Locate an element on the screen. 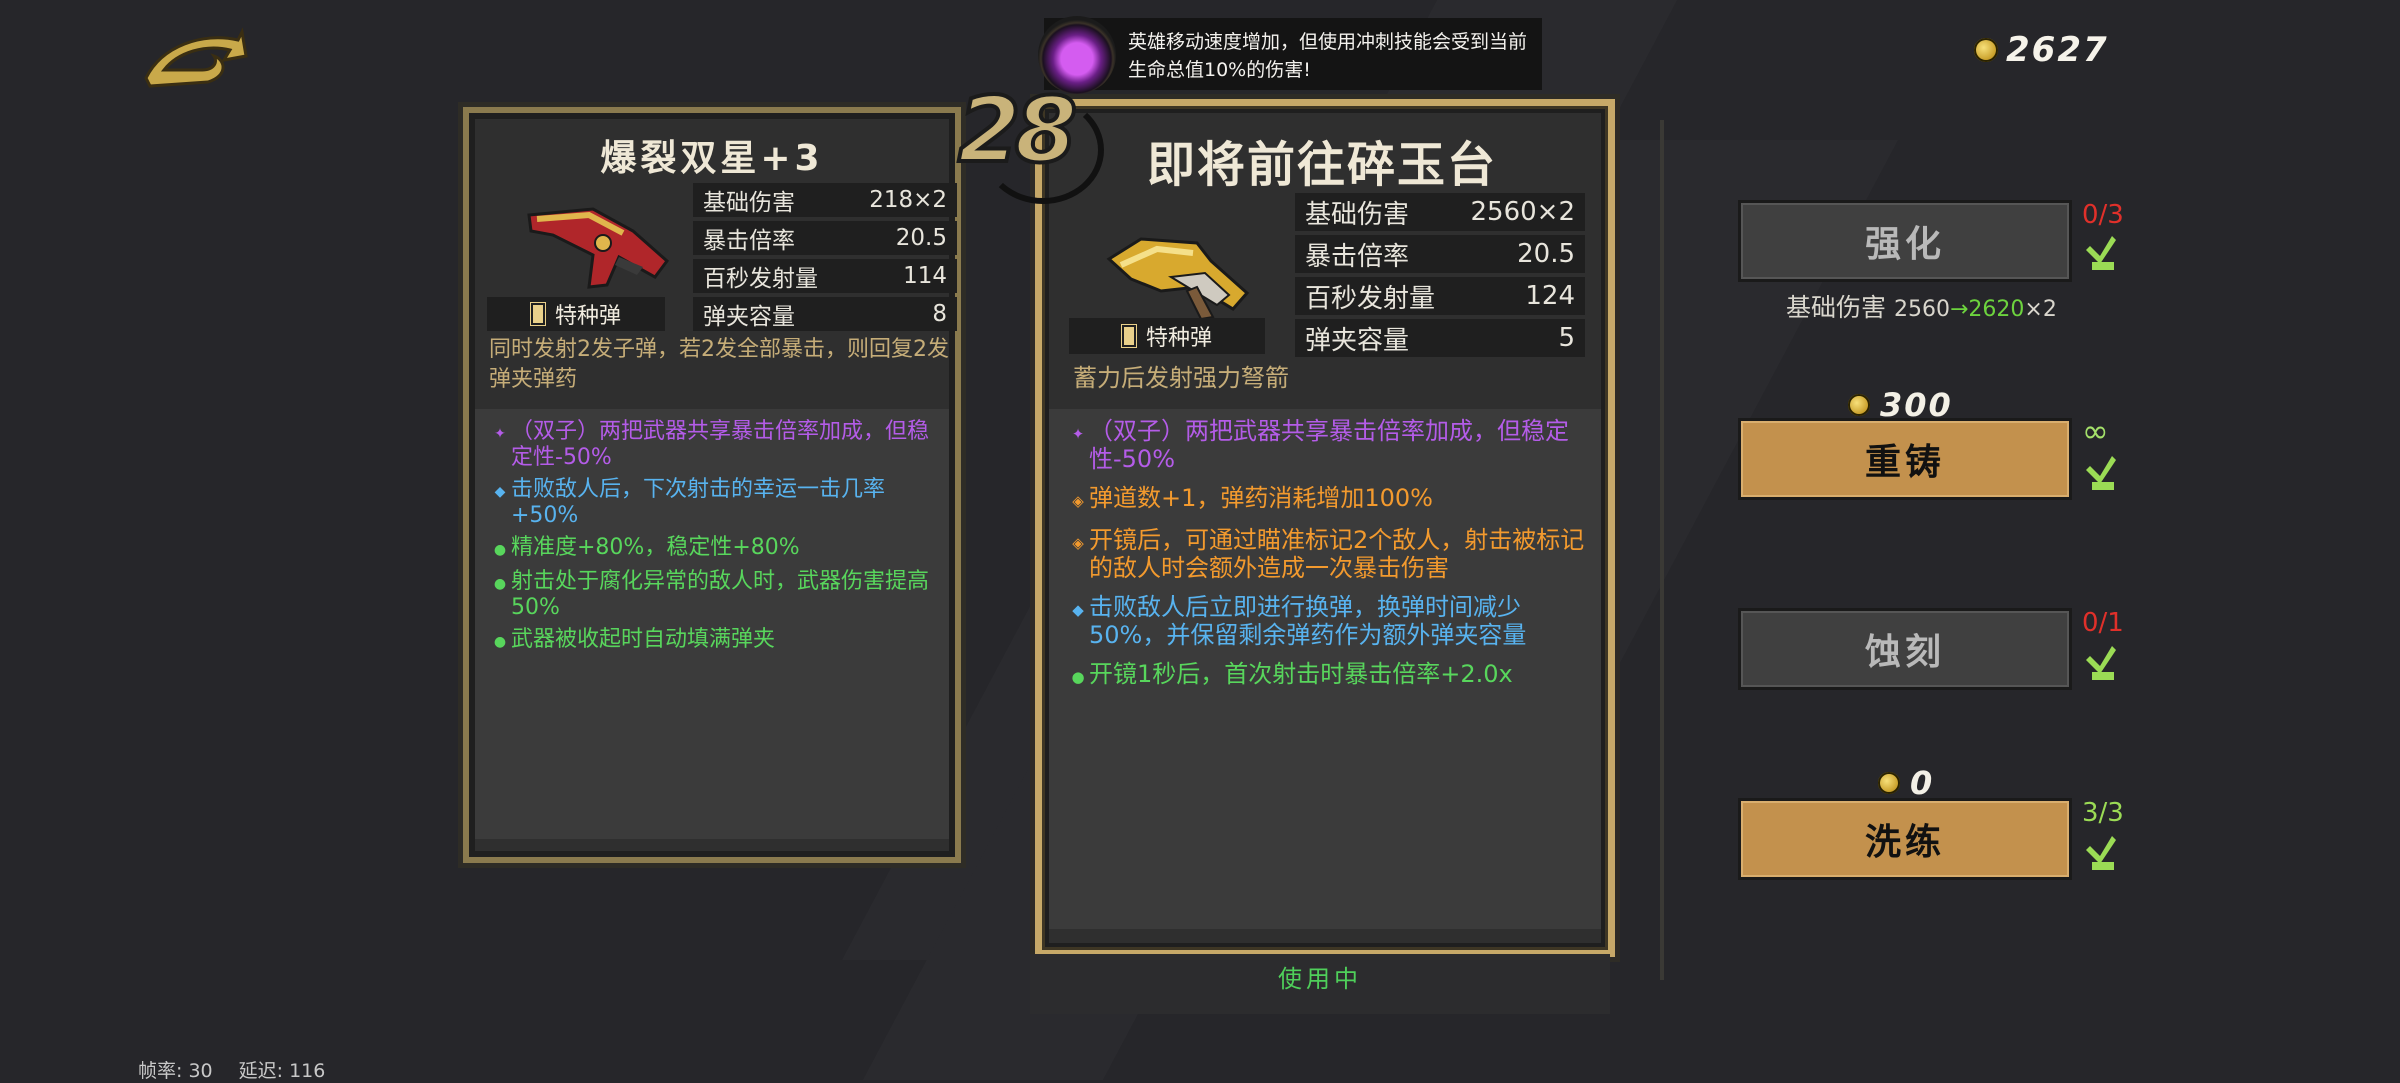 This screenshot has width=2400, height=1083. in-use-status: 使用中 is located at coordinates (1320, 984).